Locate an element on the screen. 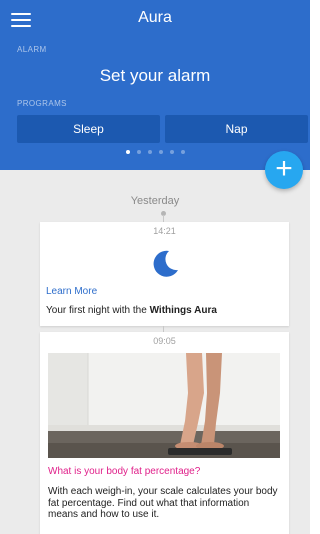 This screenshot has height=534, width=320. card-text: Your first night with the Withings Aura is located at coordinates (131, 310).